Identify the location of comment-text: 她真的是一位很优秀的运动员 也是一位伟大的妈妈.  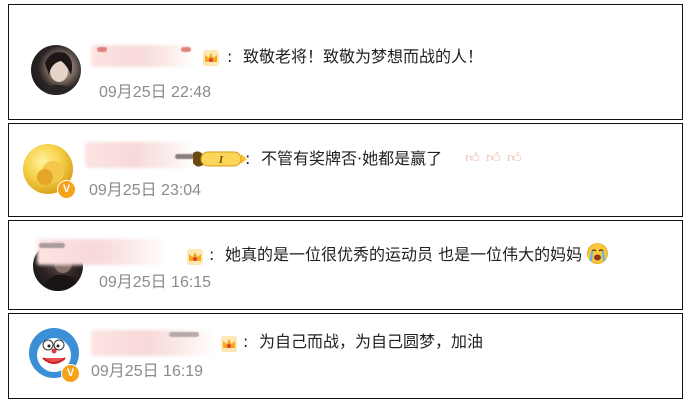
(404, 254).